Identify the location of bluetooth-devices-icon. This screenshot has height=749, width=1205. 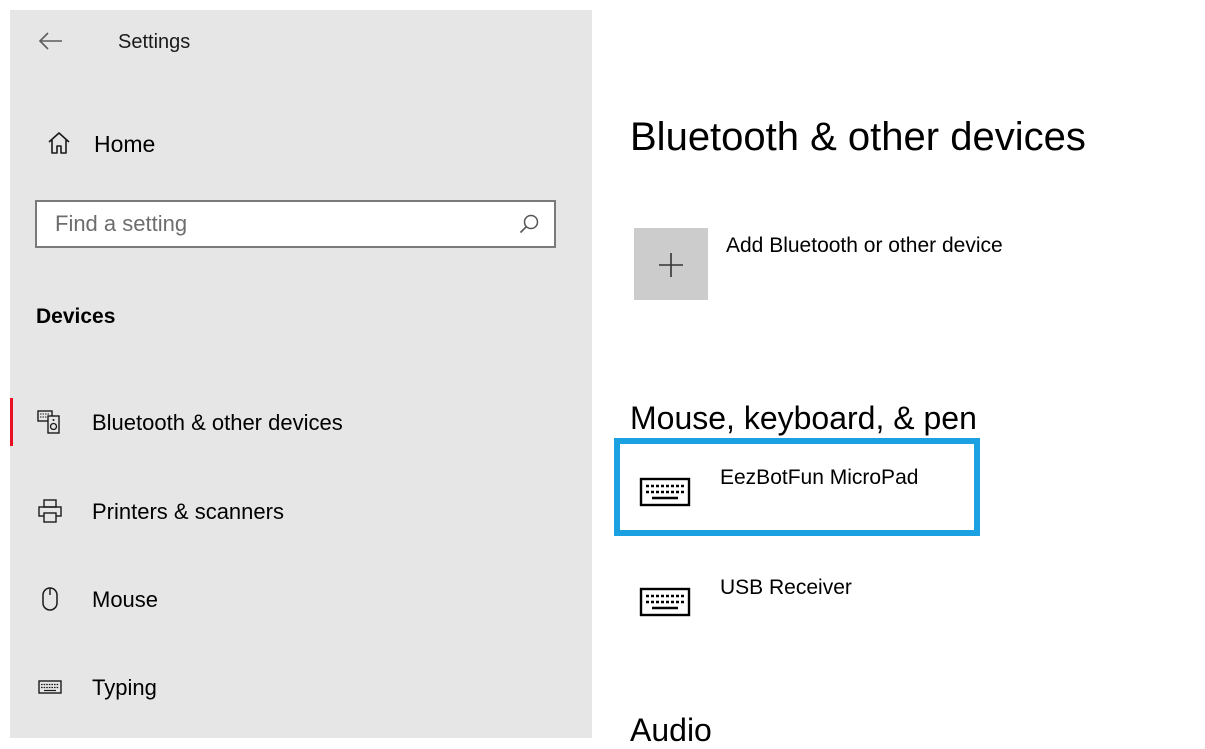
(48, 422).